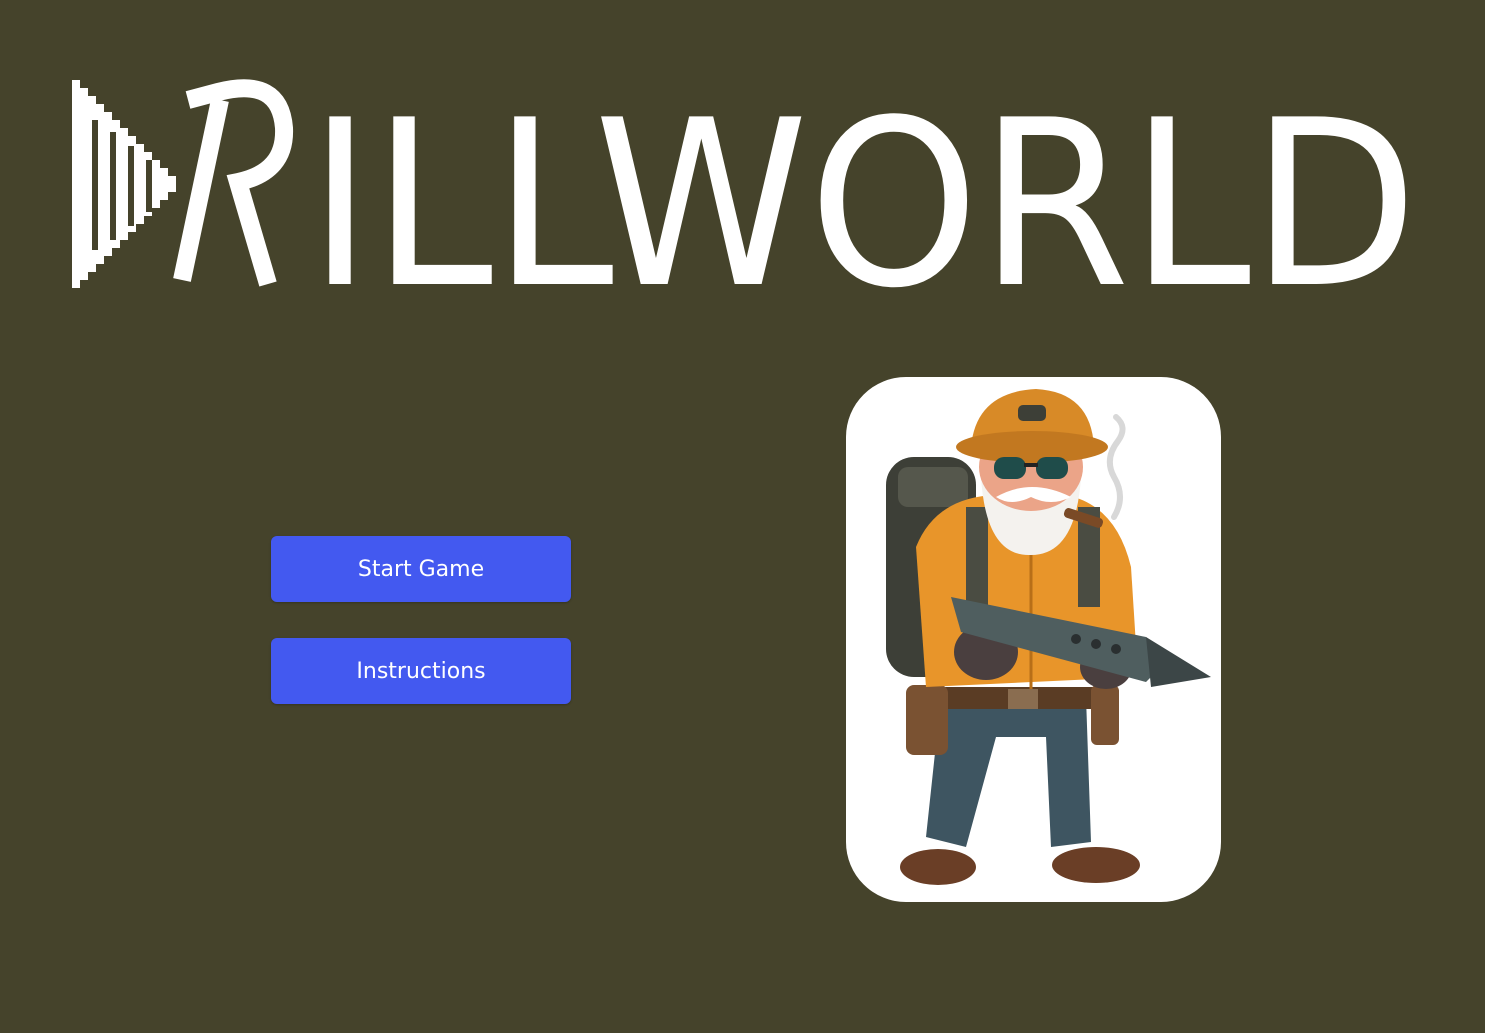  What do you see at coordinates (421, 569) in the screenshot?
I see `start-game-button: Start Game` at bounding box center [421, 569].